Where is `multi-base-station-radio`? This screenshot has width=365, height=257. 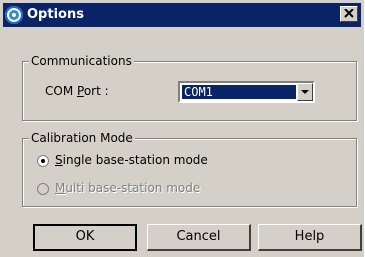 multi-base-station-radio is located at coordinates (43, 189).